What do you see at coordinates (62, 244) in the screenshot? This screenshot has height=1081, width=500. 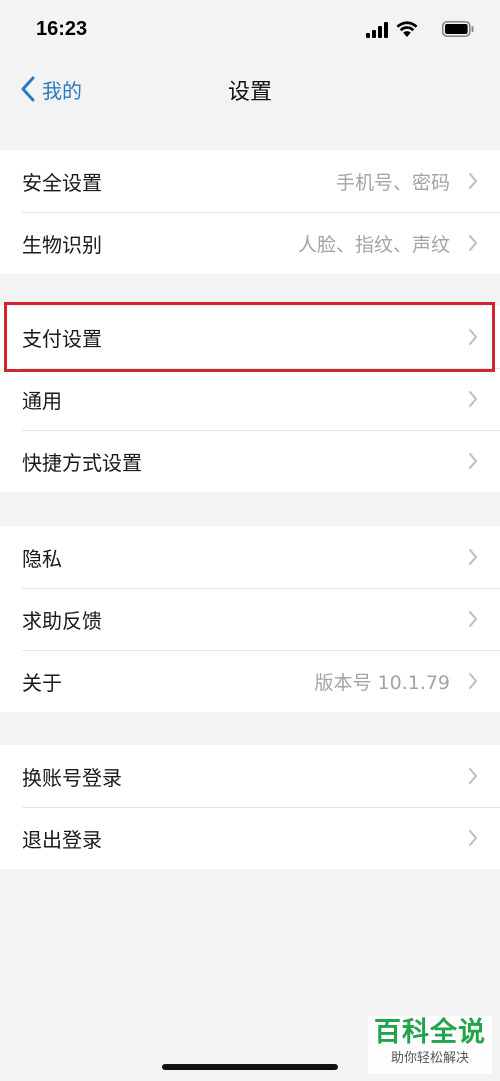 I see `row-label: 生物识别` at bounding box center [62, 244].